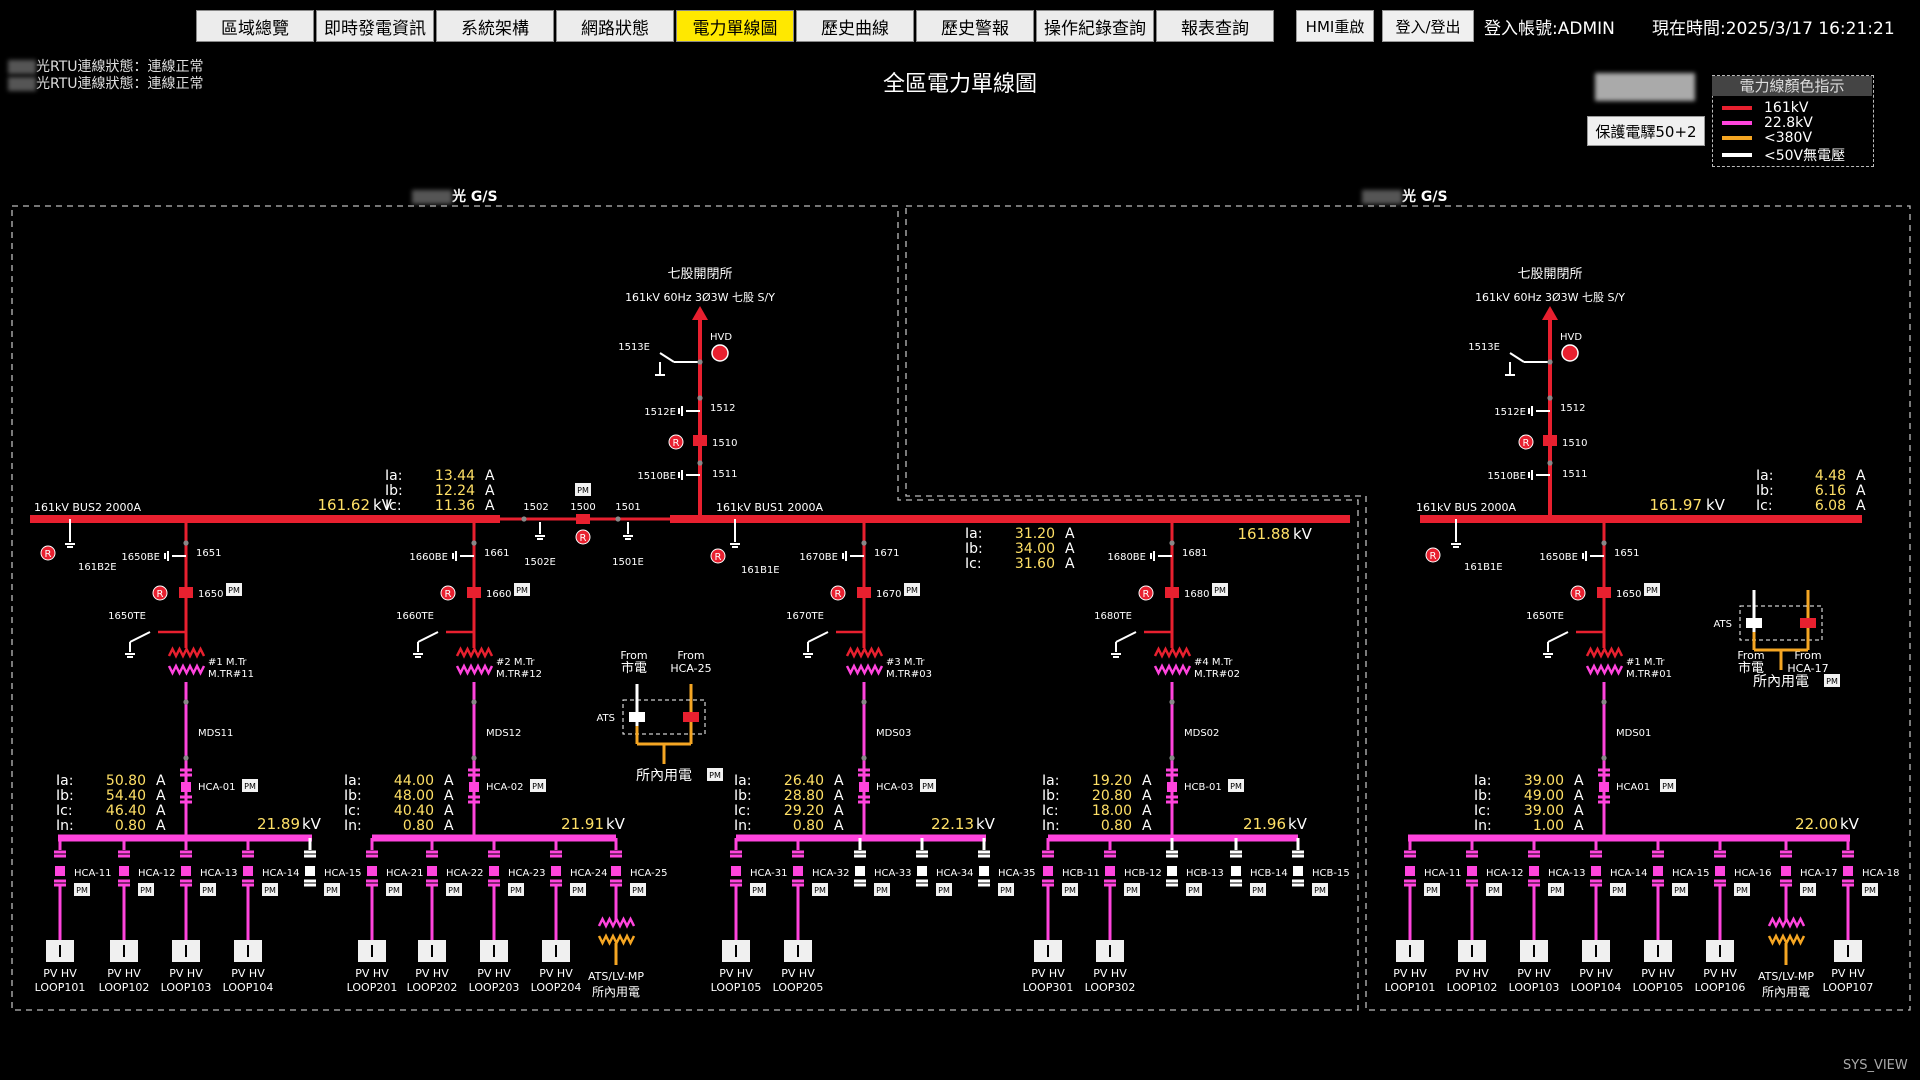  I want to click on right-bus-name: 161kV BUS 2000A, so click(1466, 507).